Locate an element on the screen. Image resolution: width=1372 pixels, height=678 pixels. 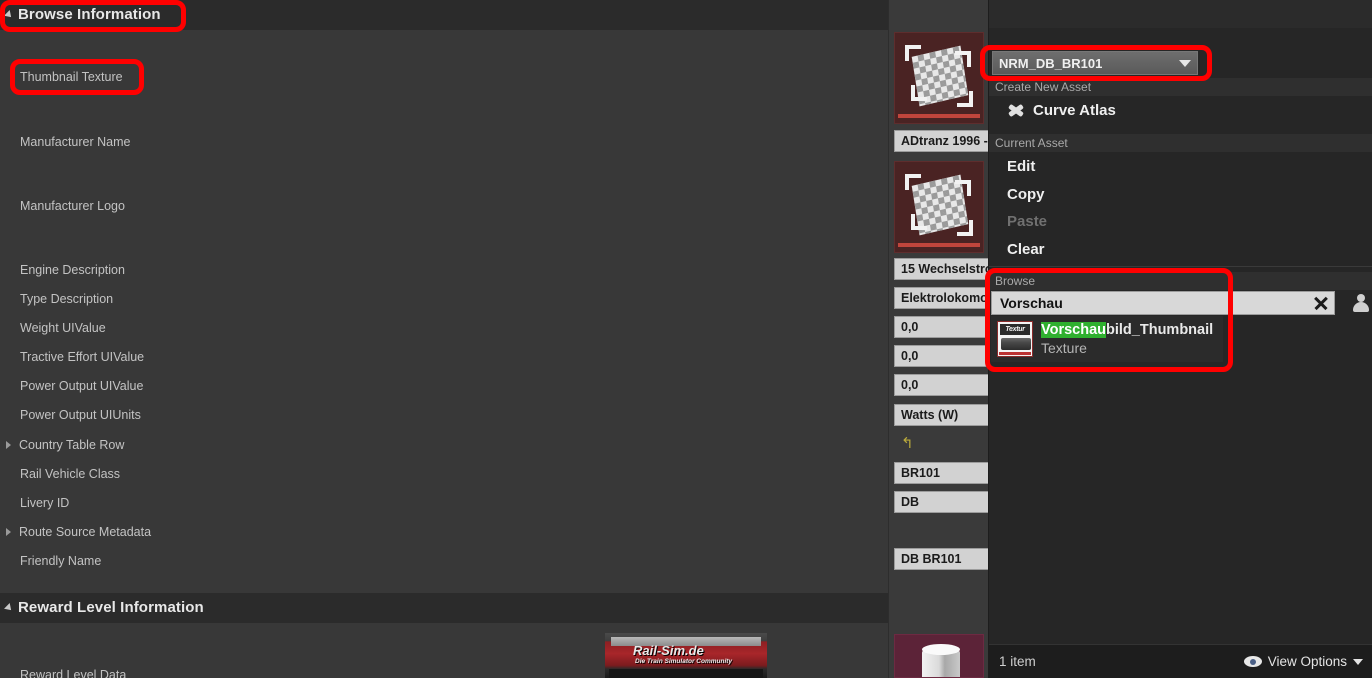
menu-divider is located at coordinates (1180, 266).